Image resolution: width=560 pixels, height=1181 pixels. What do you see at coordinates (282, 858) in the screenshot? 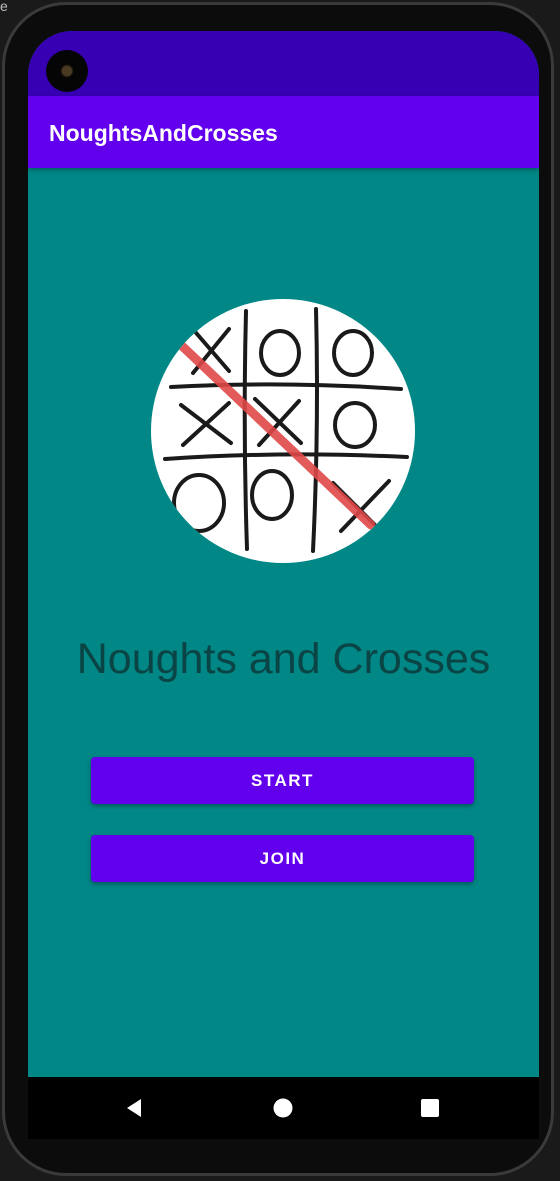
I see `join-button: JOIN` at bounding box center [282, 858].